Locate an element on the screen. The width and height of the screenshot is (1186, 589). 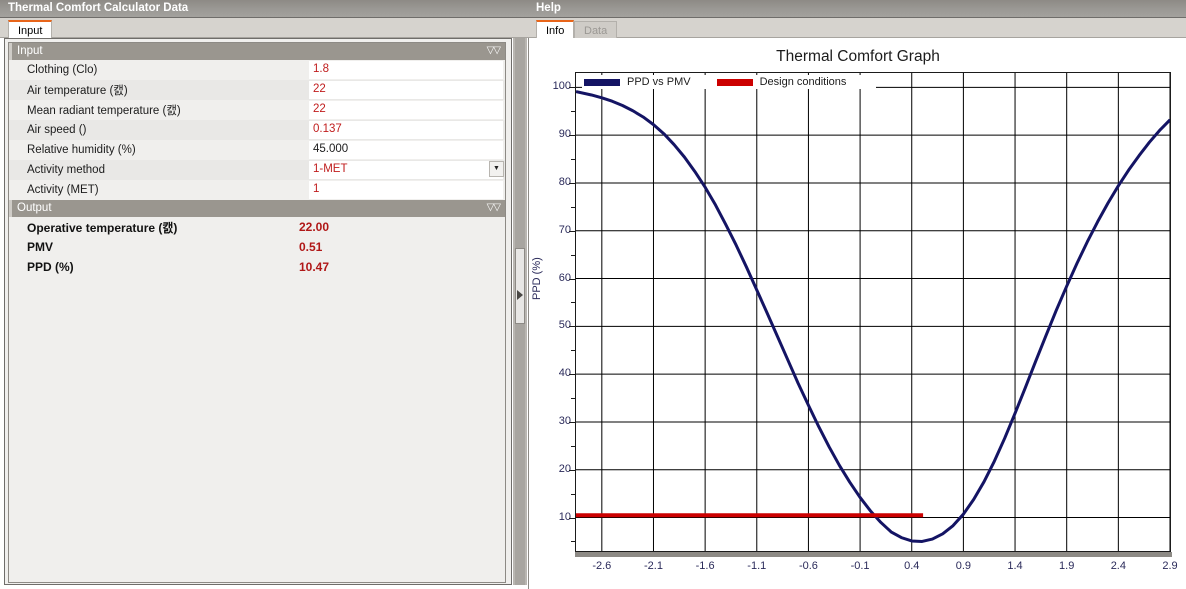
field-row-activity-met: Activity (MET) 1 is located at coordinates (257, 190).